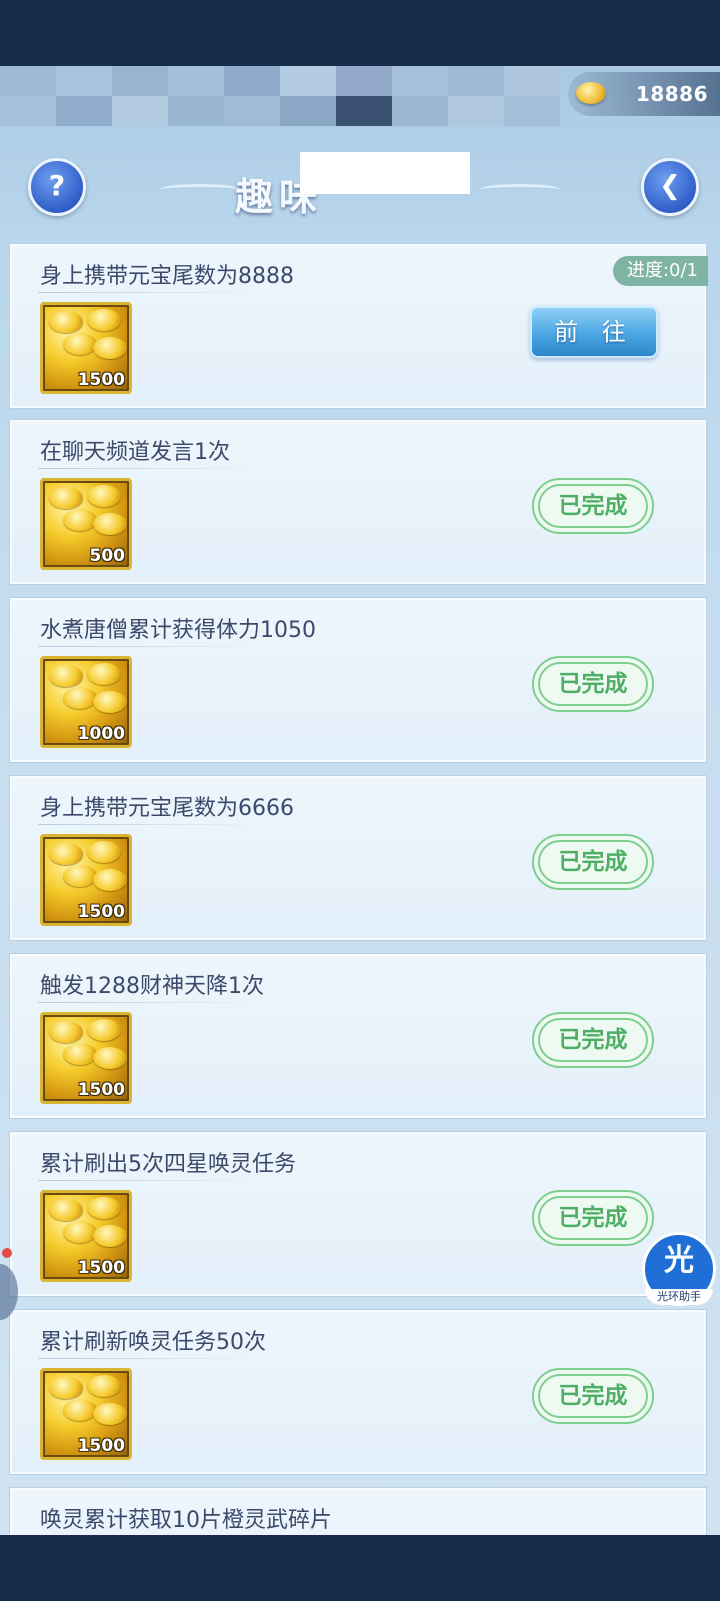  I want to click on go-button: 前 往, so click(594, 332).